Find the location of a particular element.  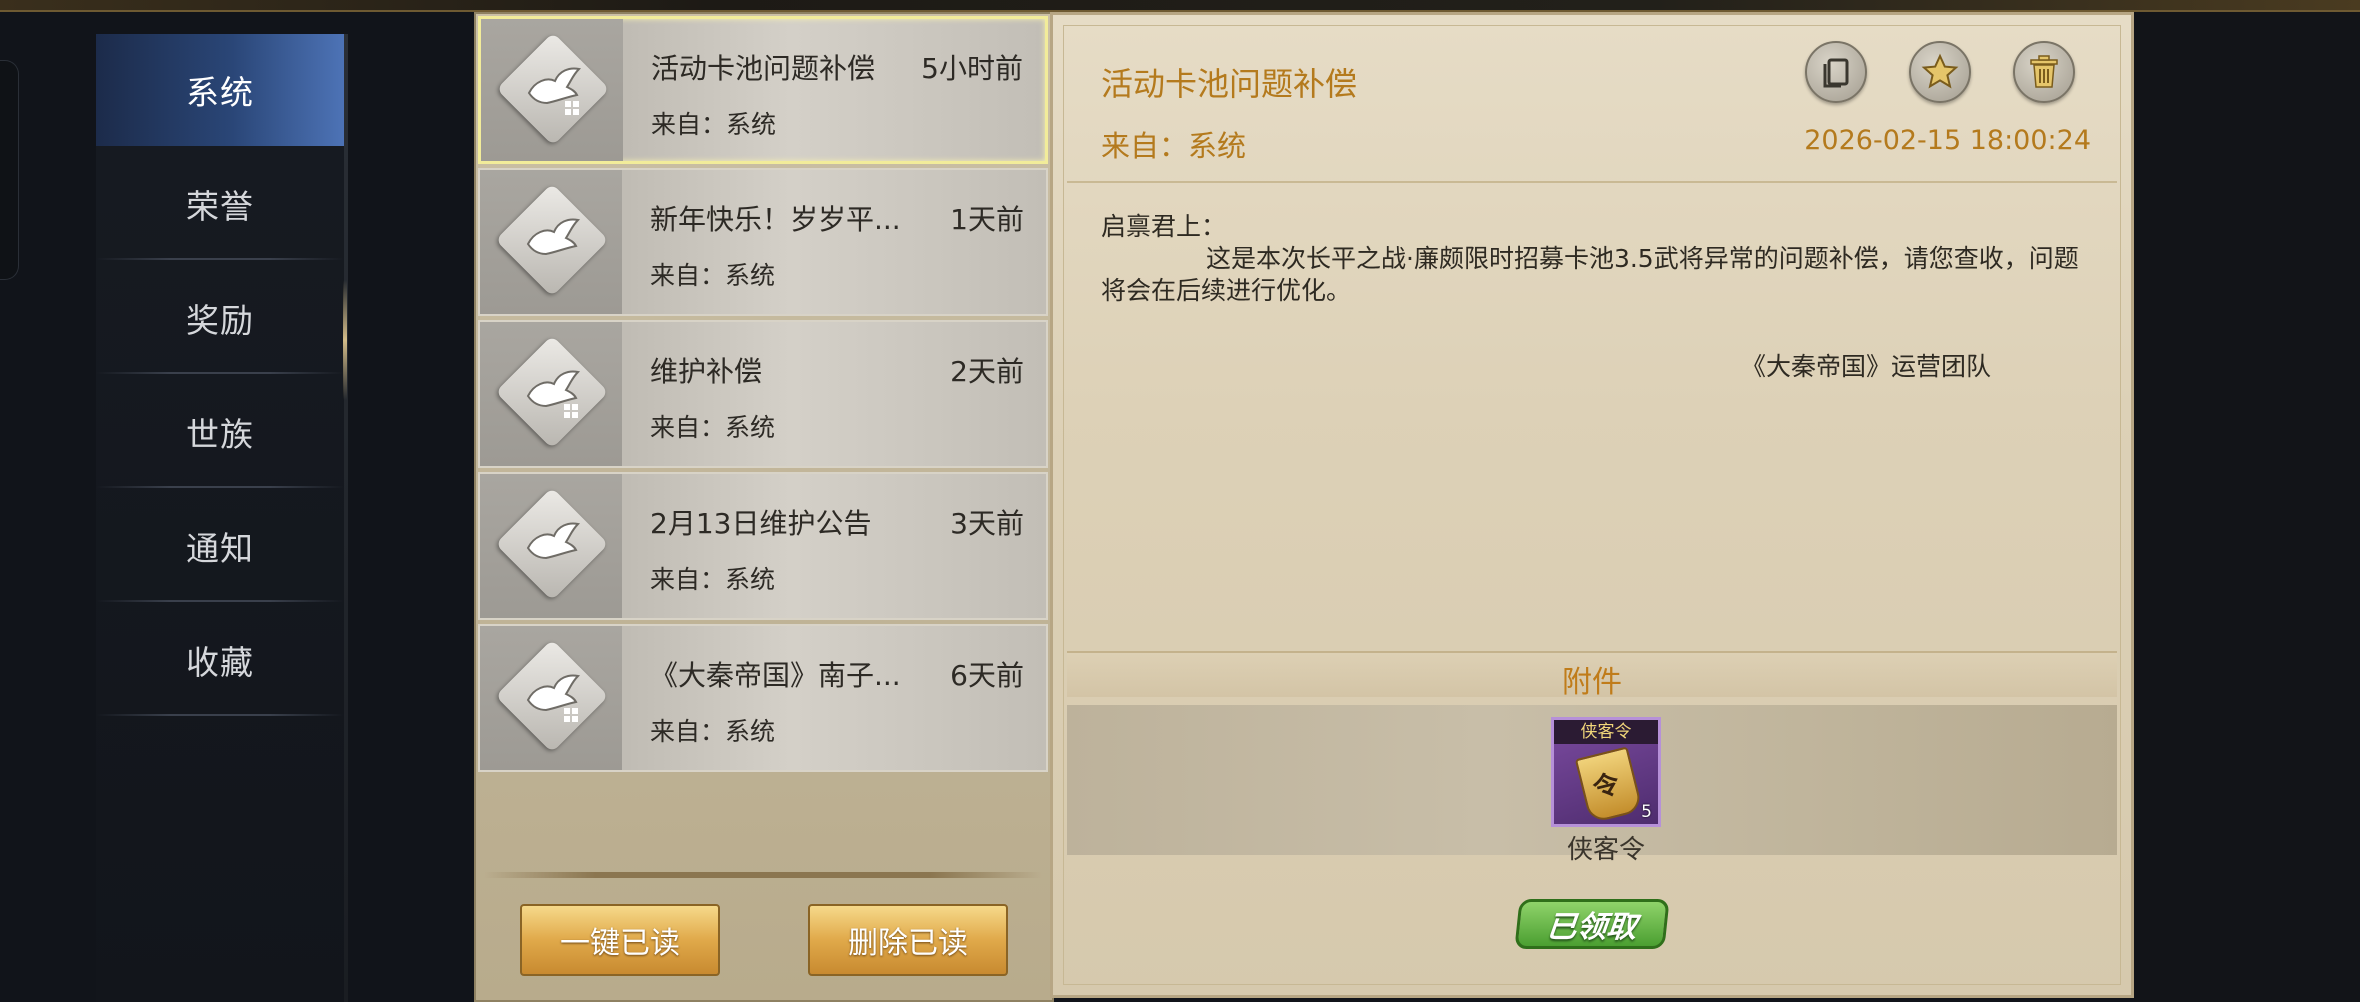

mail-time: 2天前 is located at coordinates (987, 371).